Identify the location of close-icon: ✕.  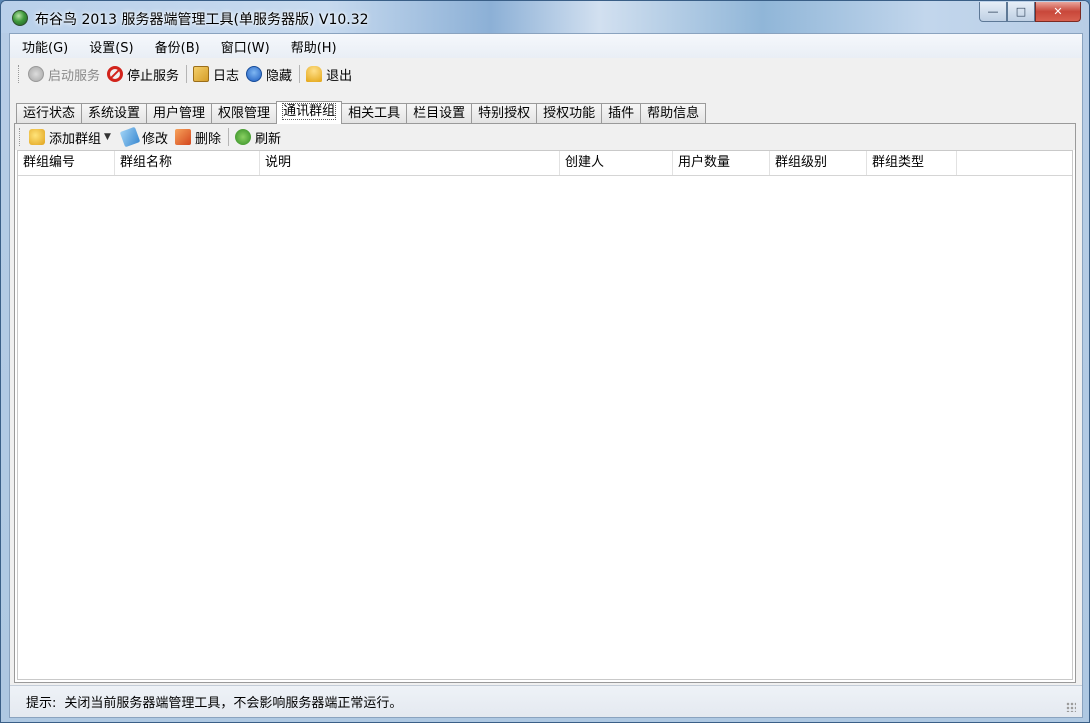
(1058, 11).